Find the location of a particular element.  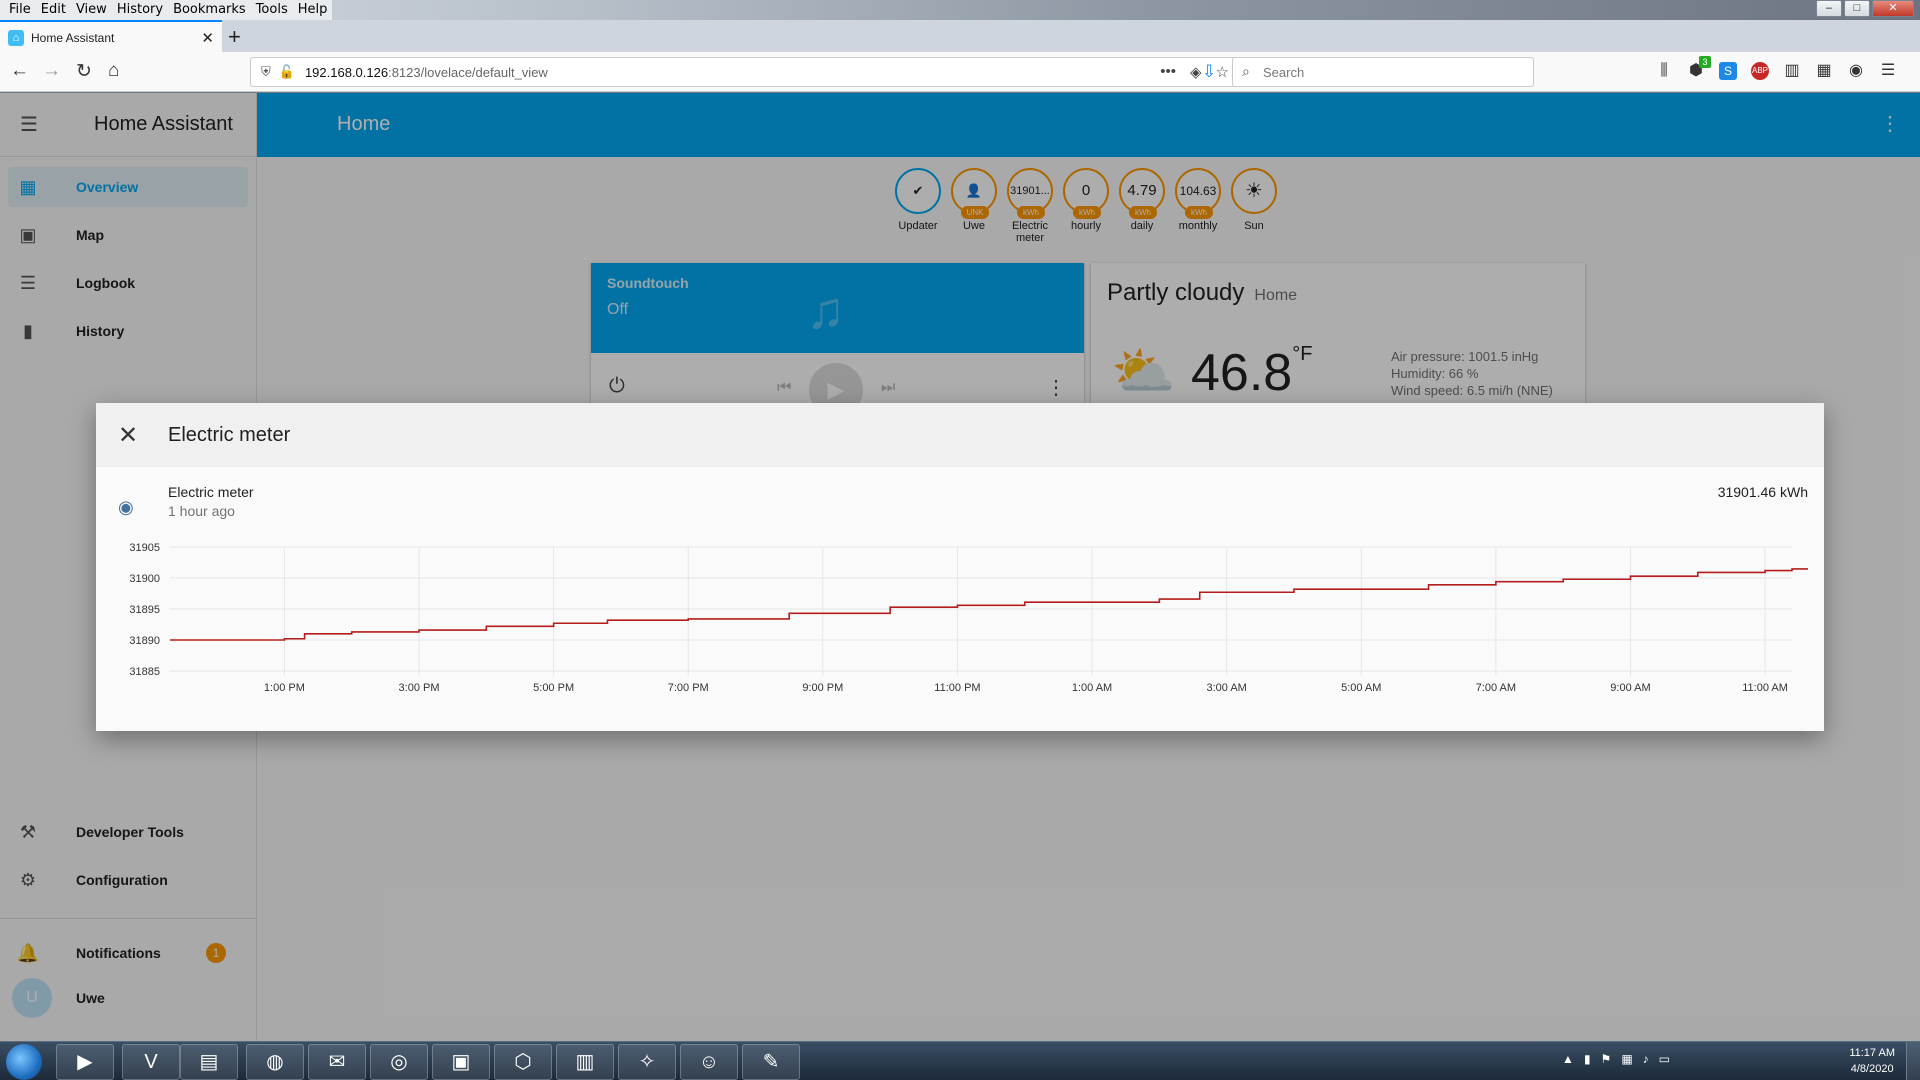

action-center-icon: ⚑ is located at coordinates (1606, 1059).